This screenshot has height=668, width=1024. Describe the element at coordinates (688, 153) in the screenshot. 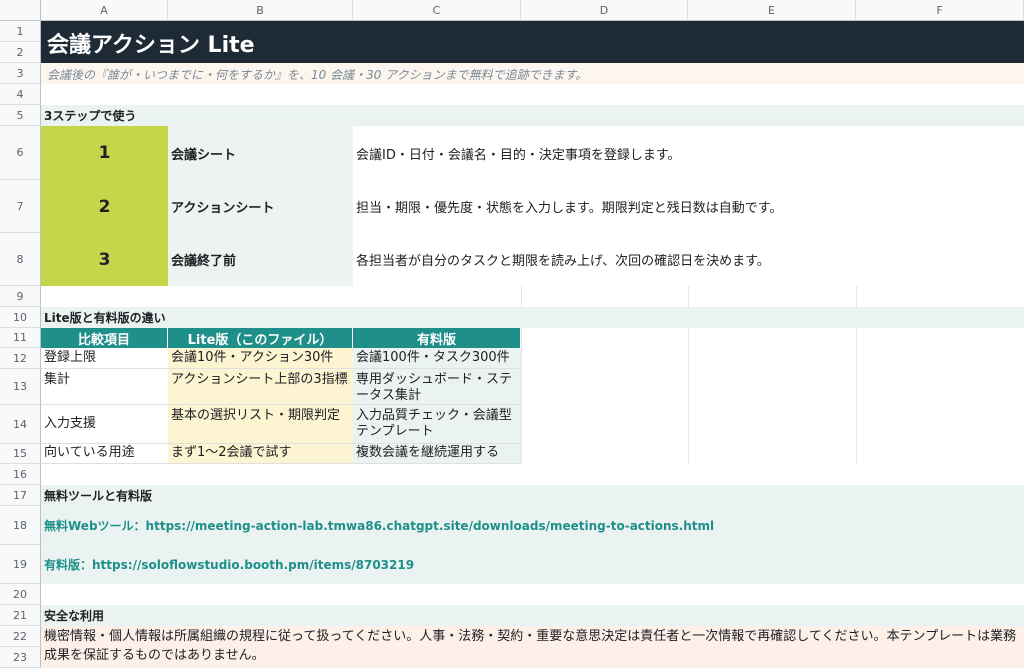

I see `step-description-1: 会議ID・日付・会議名・目的・決定事項を登録します。` at that location.